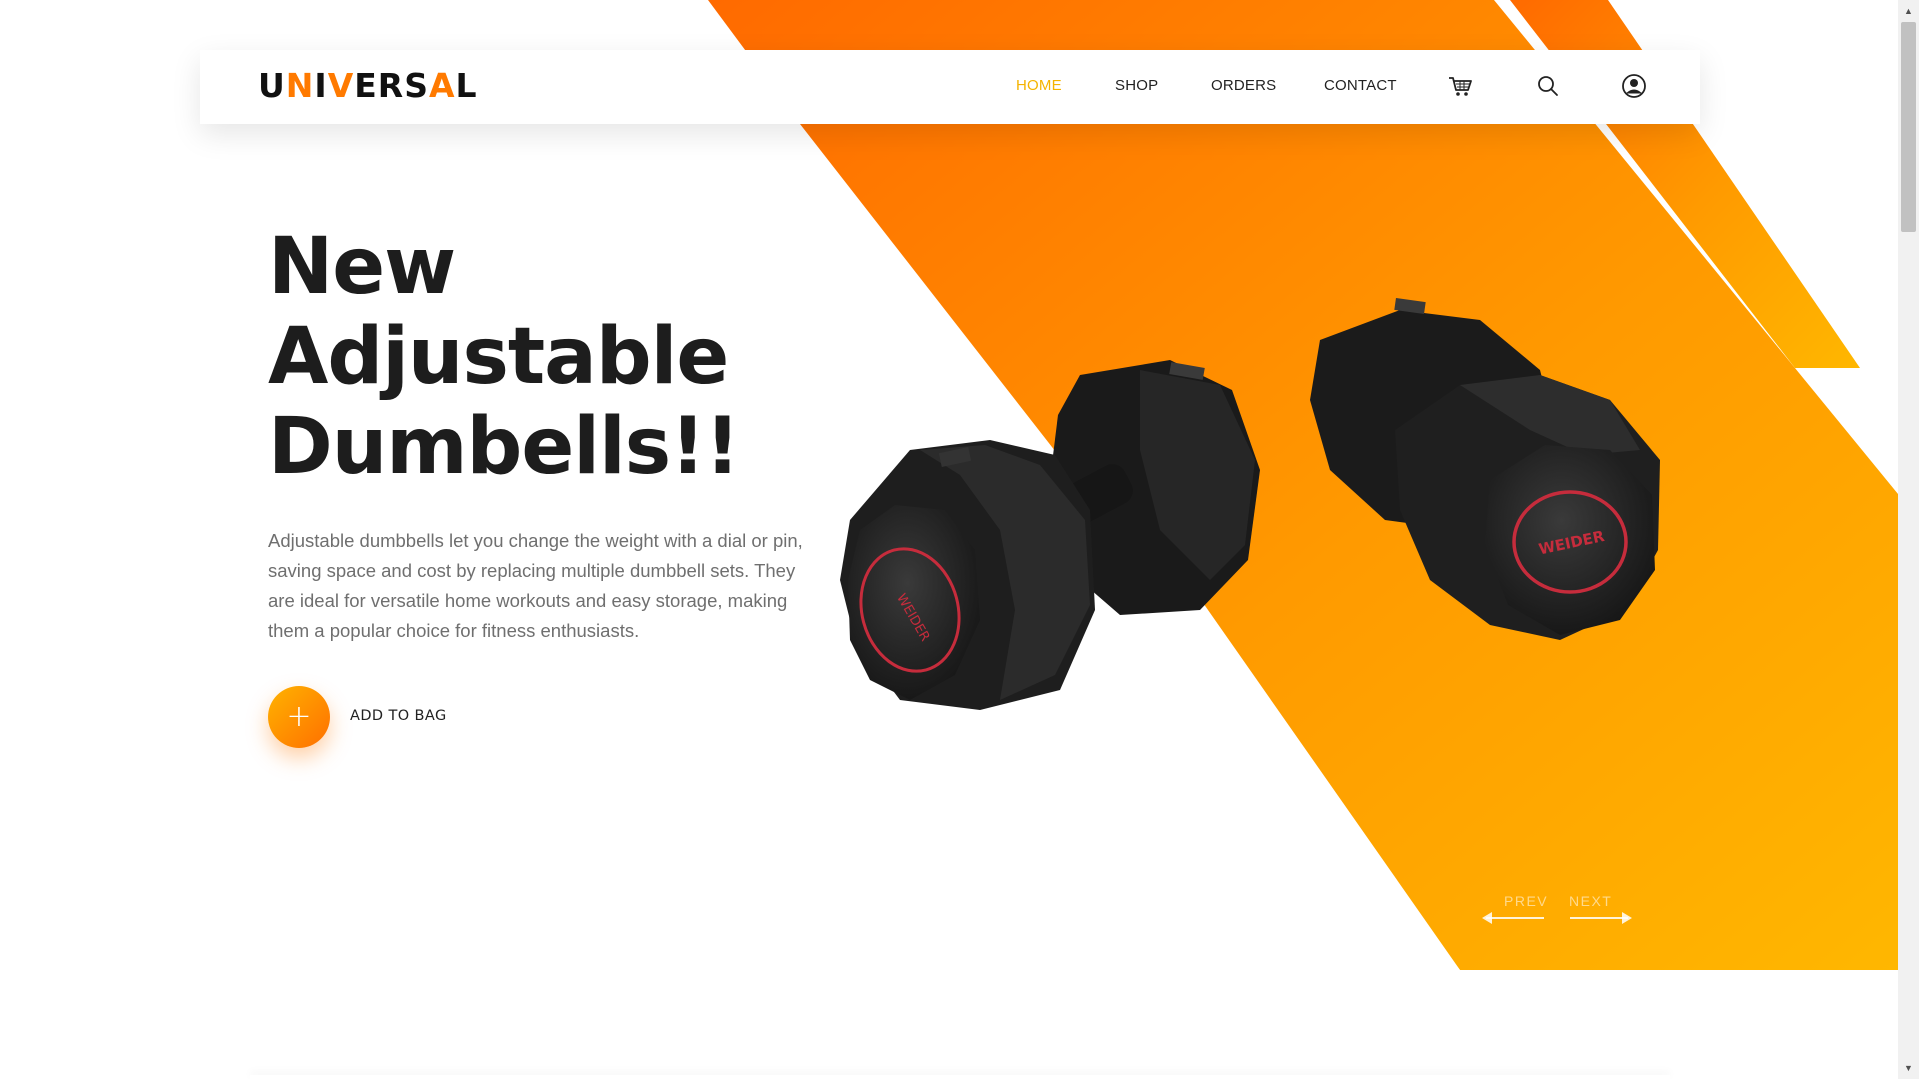  I want to click on arrow-left-icon, so click(1514, 918).